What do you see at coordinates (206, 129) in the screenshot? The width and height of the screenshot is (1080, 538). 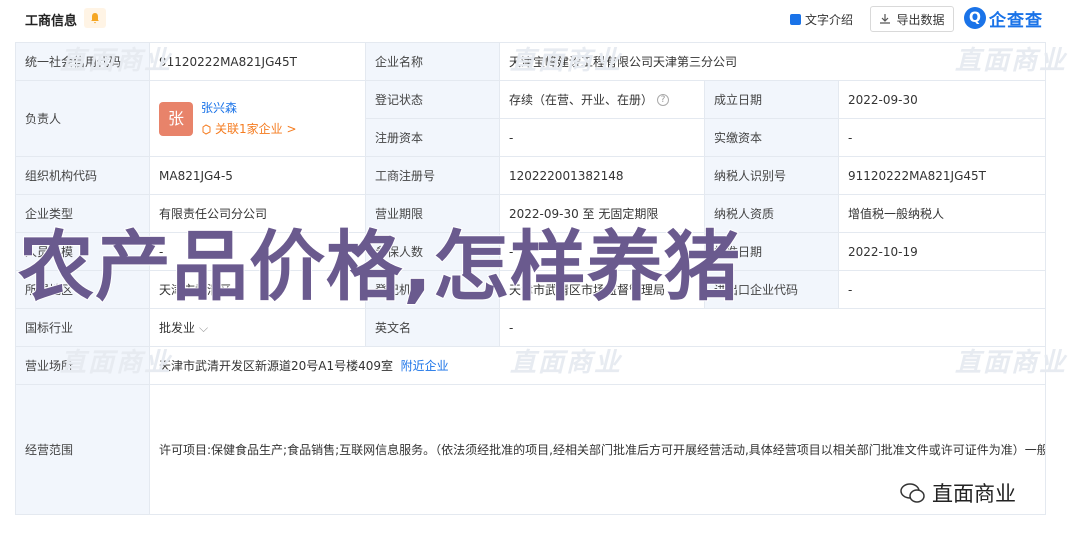 I see `relation-icon` at bounding box center [206, 129].